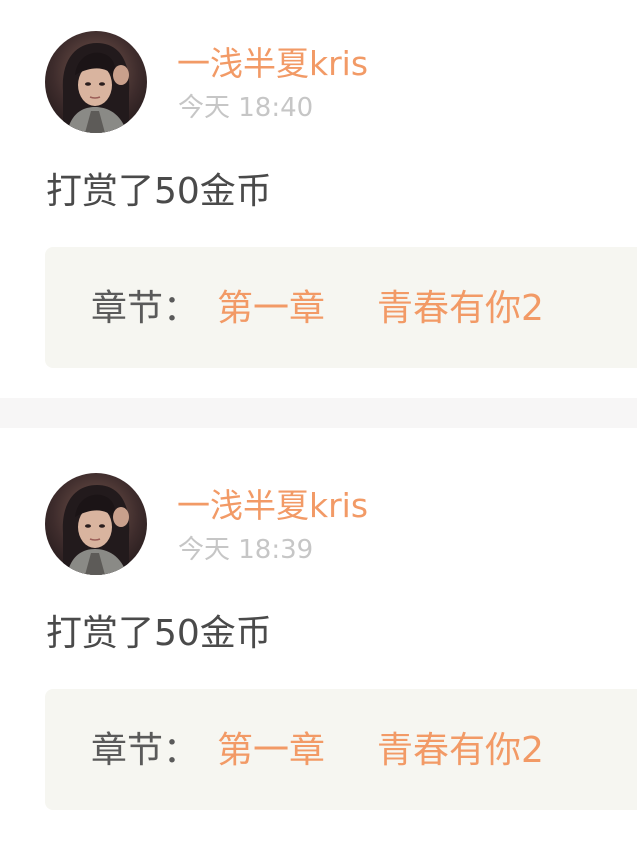 The width and height of the screenshot is (637, 844). I want to click on timestamp: 今天 18:40, so click(246, 108).